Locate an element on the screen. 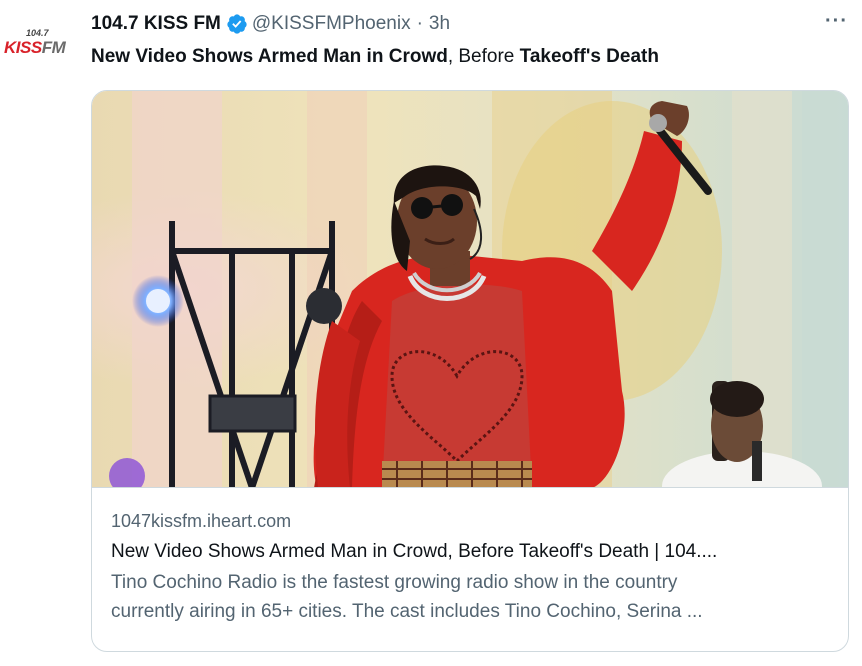 The width and height of the screenshot is (862, 666). avatar-logo: KISSFM is located at coordinates (35, 48).